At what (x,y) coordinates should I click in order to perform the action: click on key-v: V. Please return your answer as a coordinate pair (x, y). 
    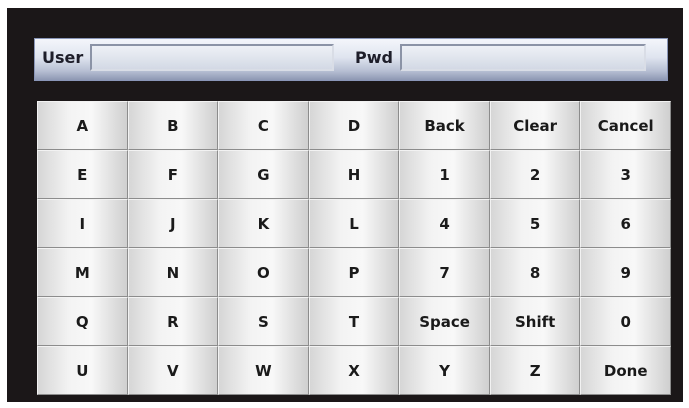
    Looking at the image, I should click on (173, 370).